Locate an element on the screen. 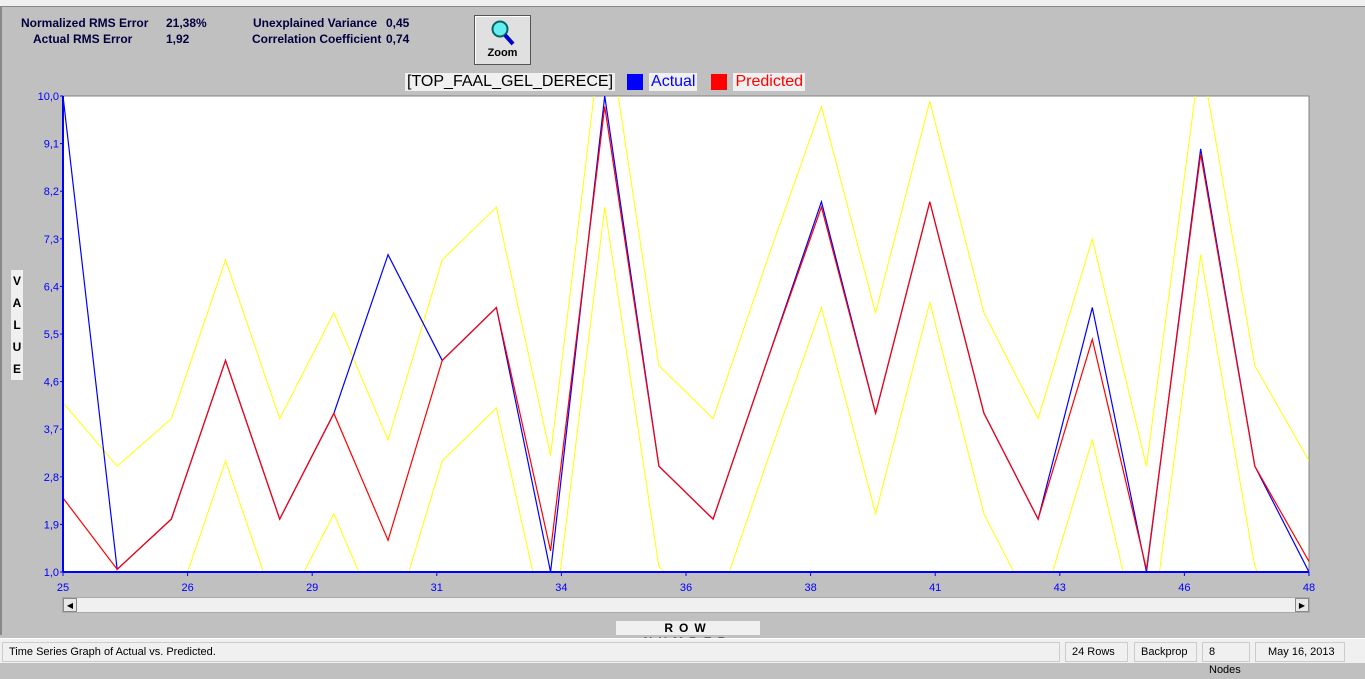  x-axis-label: ROW NUMBER is located at coordinates (688, 628).